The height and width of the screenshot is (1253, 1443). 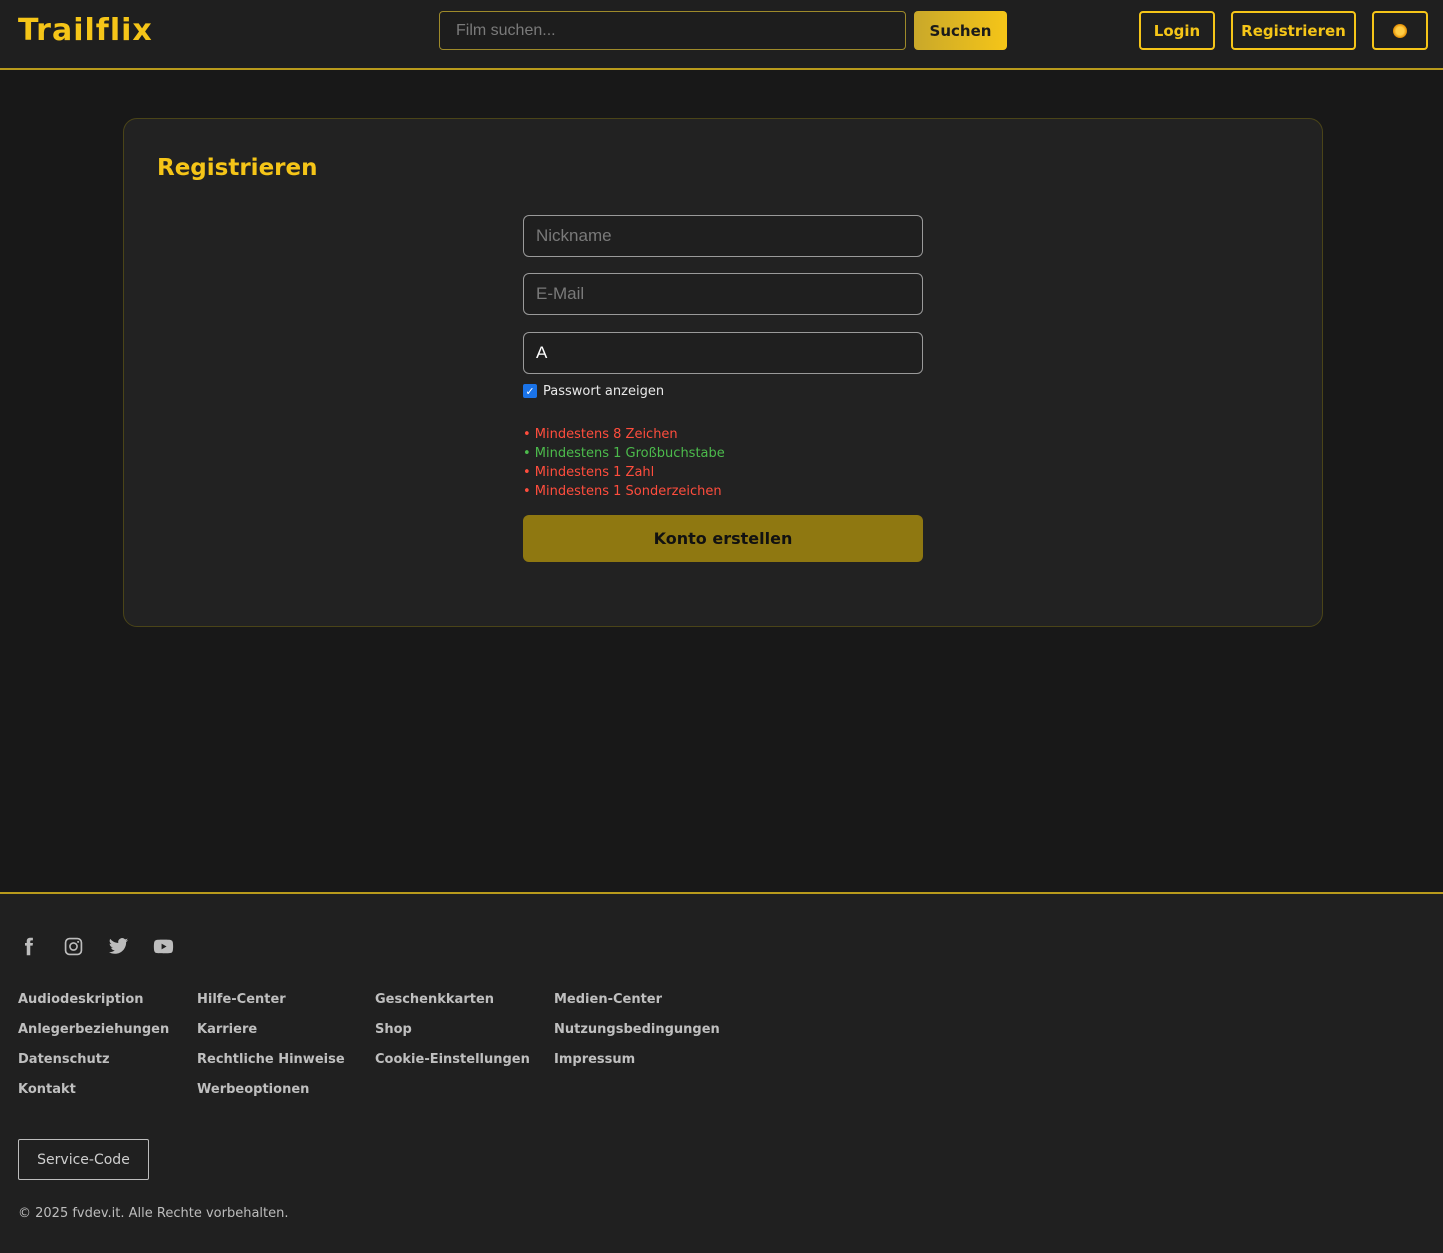 I want to click on password-rule: • Mindestens 8 Zeichen, so click(x=600, y=434).